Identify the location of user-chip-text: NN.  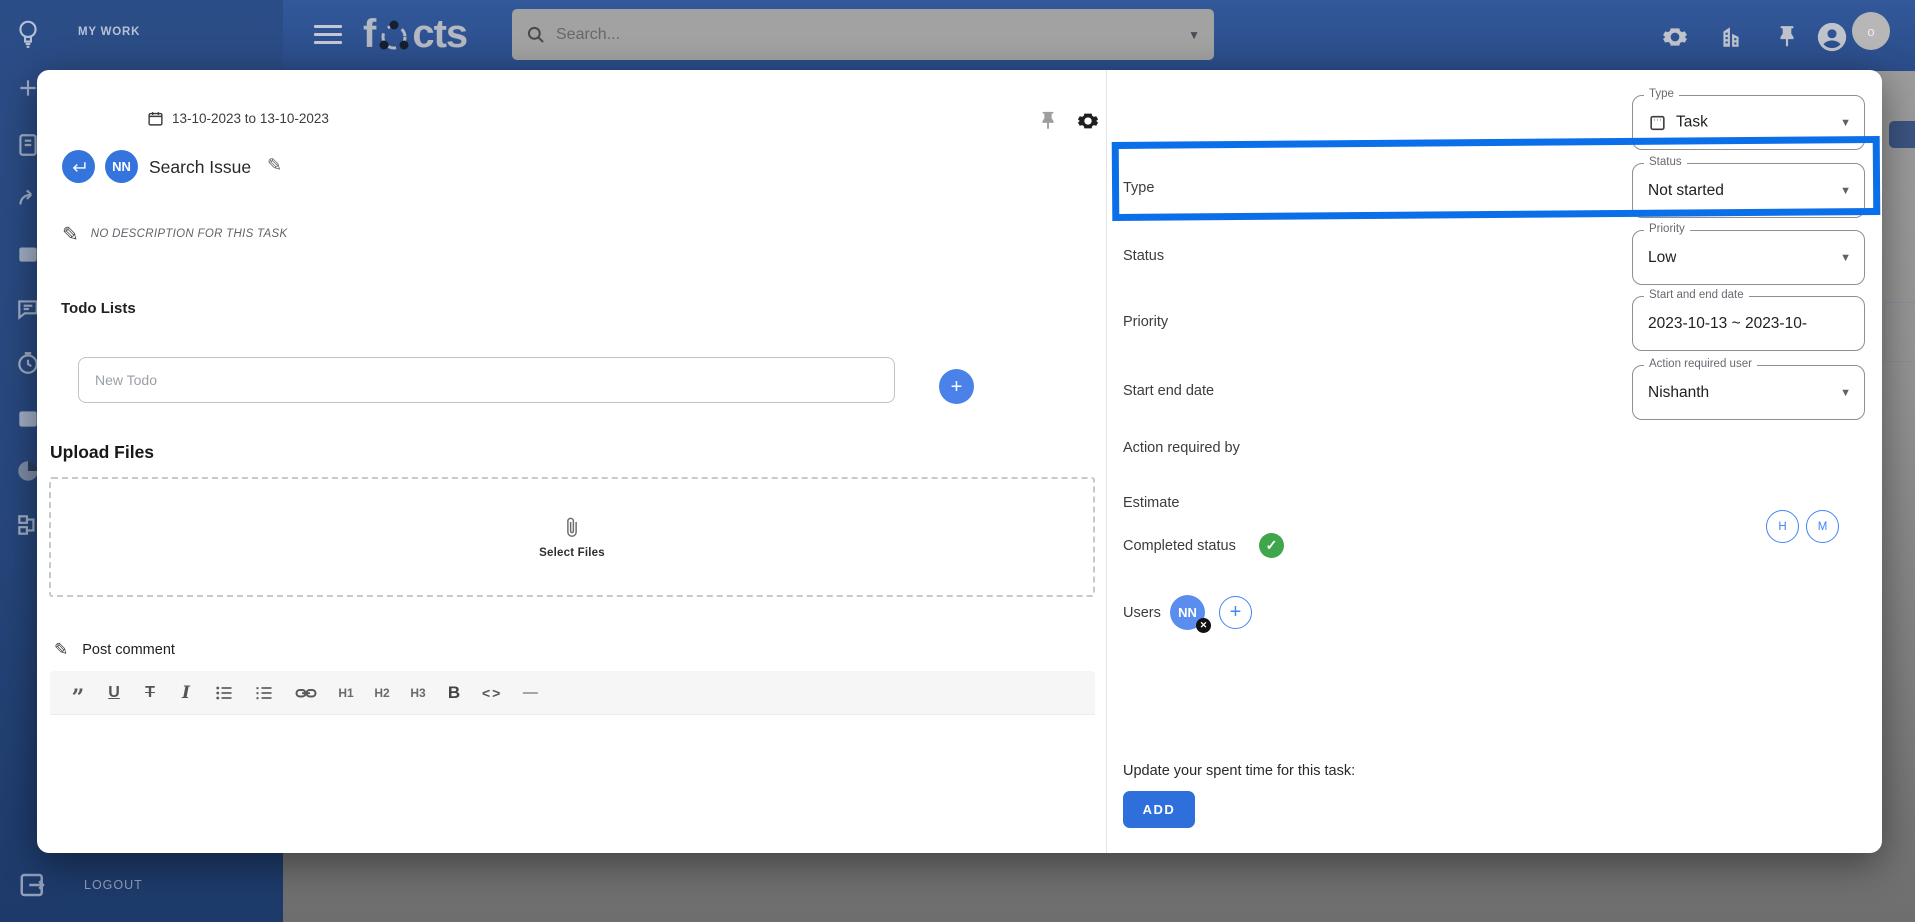
(1187, 612).